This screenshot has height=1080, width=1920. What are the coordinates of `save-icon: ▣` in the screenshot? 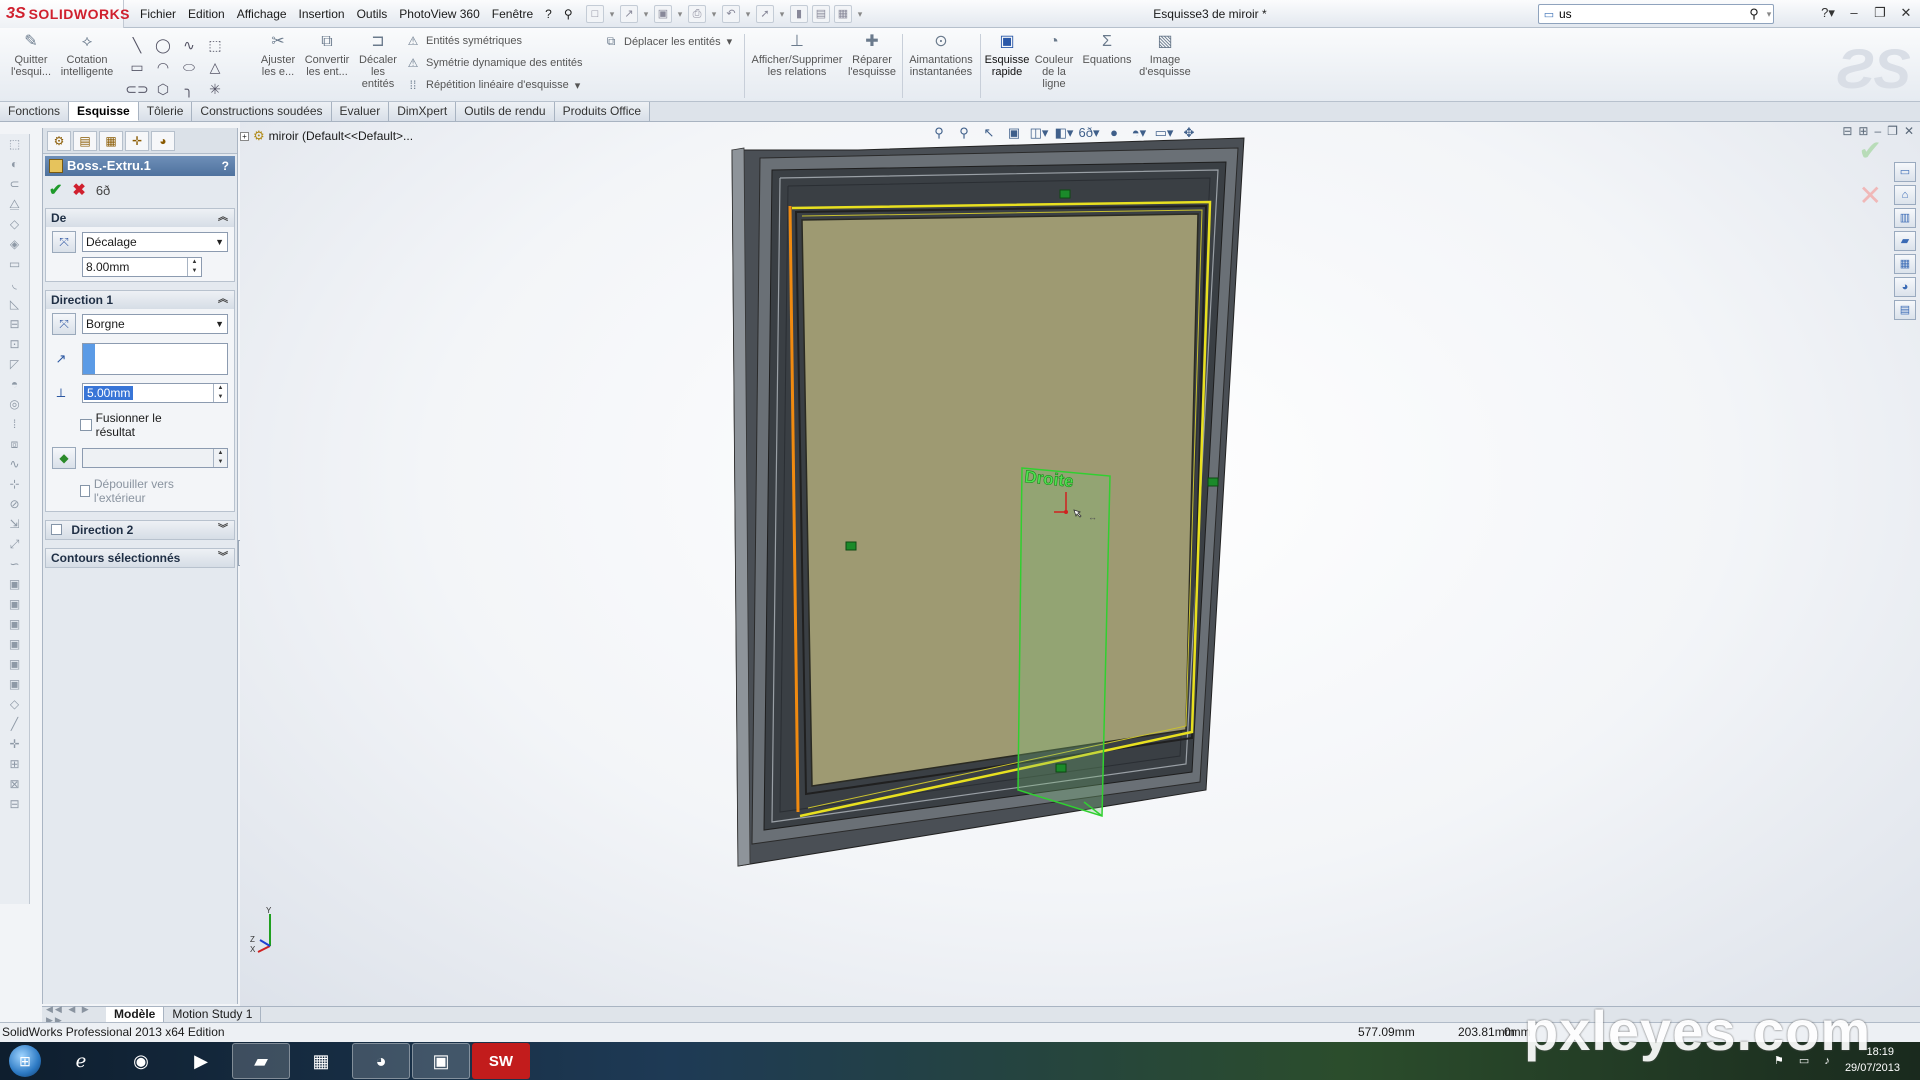 It's located at (663, 14).